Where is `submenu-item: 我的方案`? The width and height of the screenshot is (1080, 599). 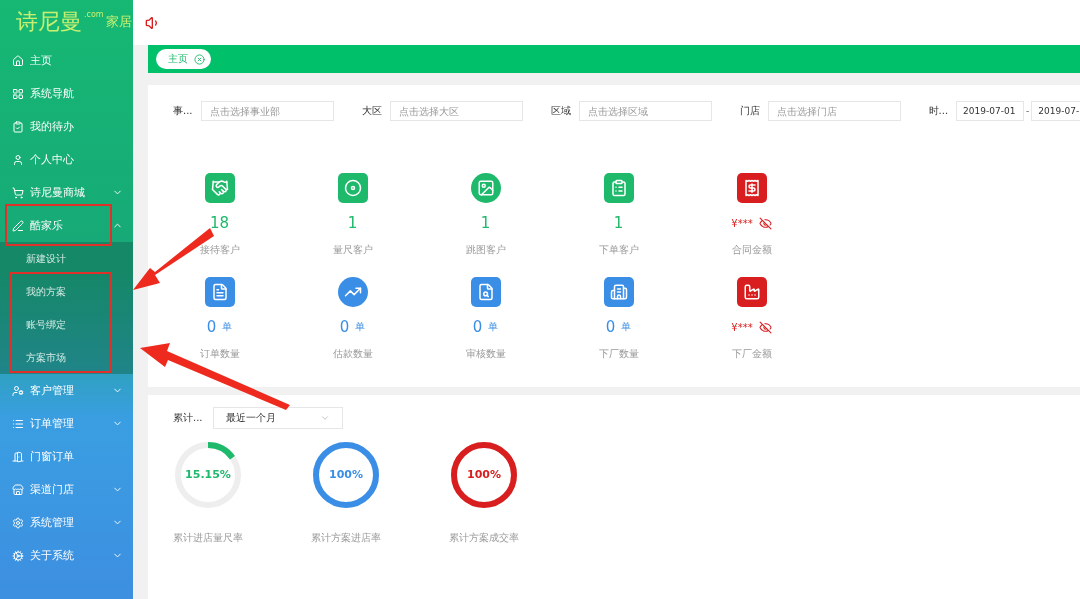 submenu-item: 我的方案 is located at coordinates (66, 291).